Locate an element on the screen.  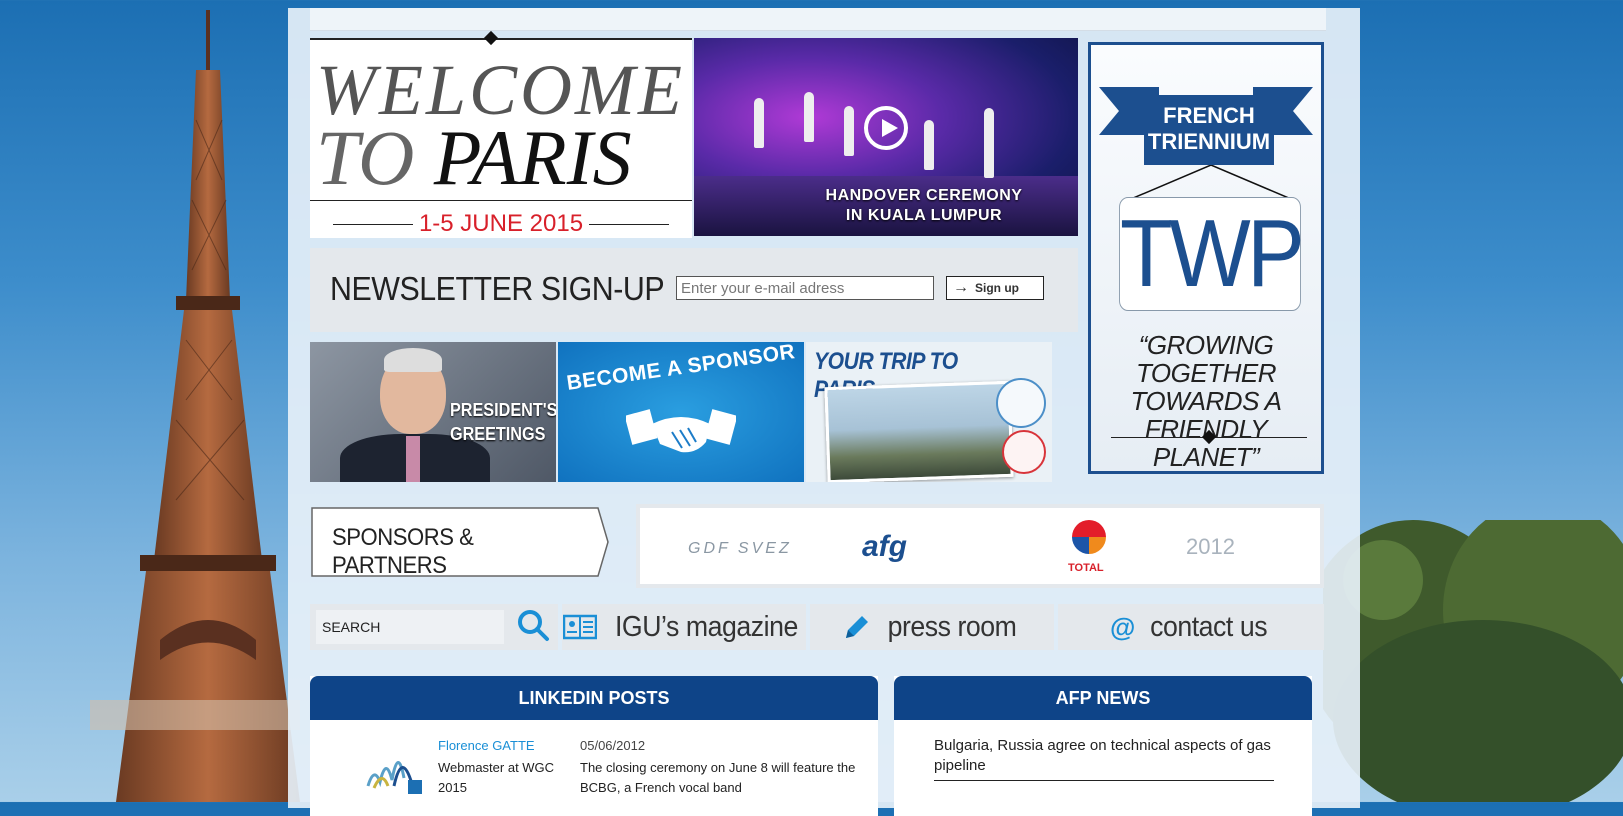
nav-bar: IGU’s magazine press room @ contact us is located at coordinates (817, 627).